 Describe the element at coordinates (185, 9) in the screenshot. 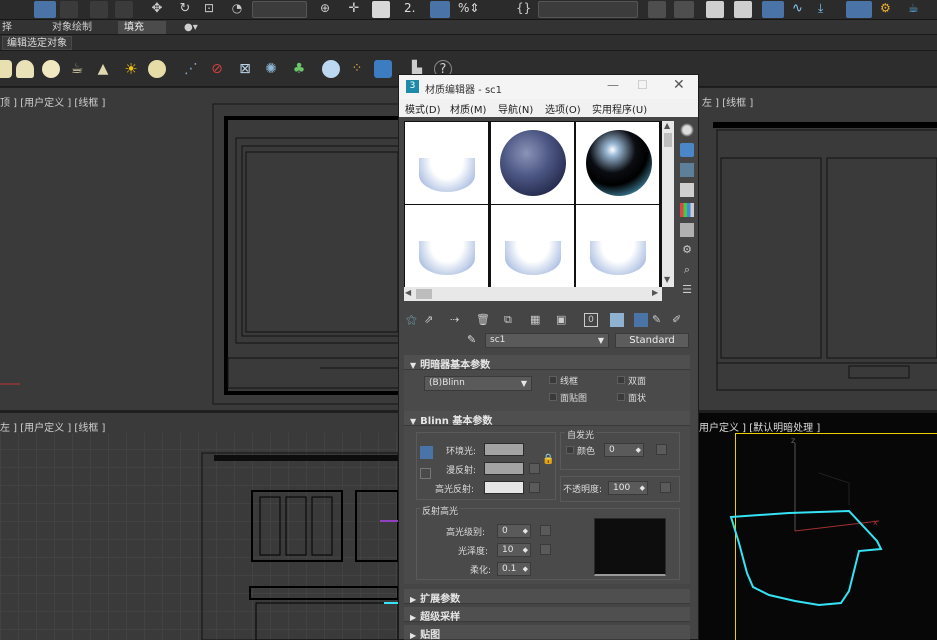

I see `rotate-icon: ↻` at that location.